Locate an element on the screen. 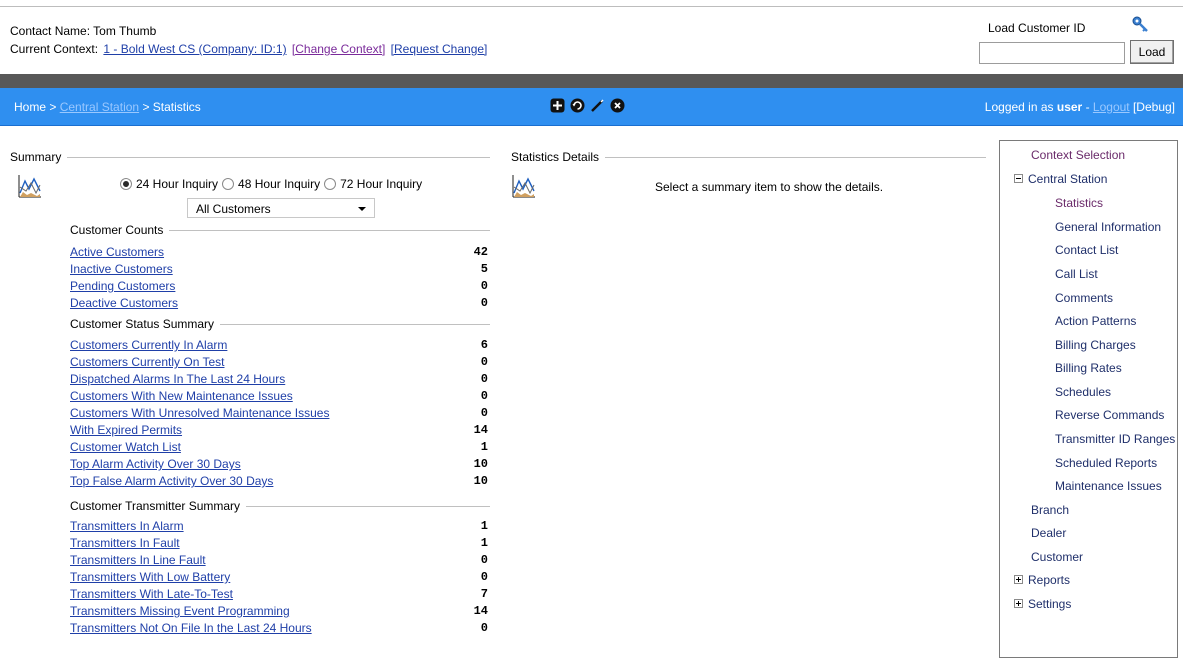 This screenshot has width=1183, height=664. stat-link: Top False Alarm Activity Over 30 Days is located at coordinates (171, 481).